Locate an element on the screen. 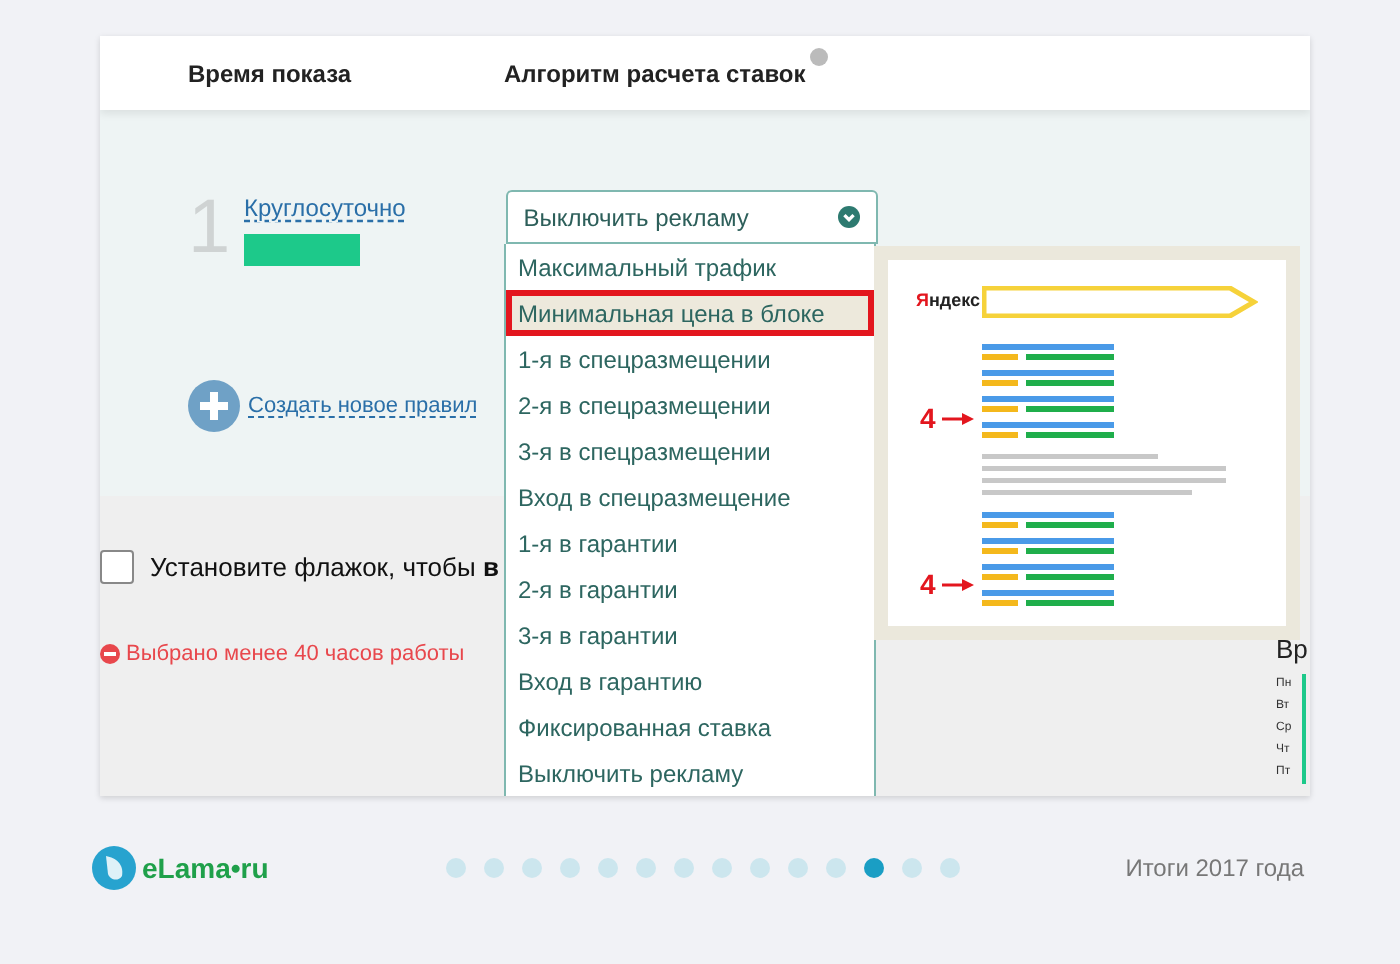 This screenshot has width=1400, height=964. checkbox-label: Установите флажок, чтобы в is located at coordinates (324, 568).